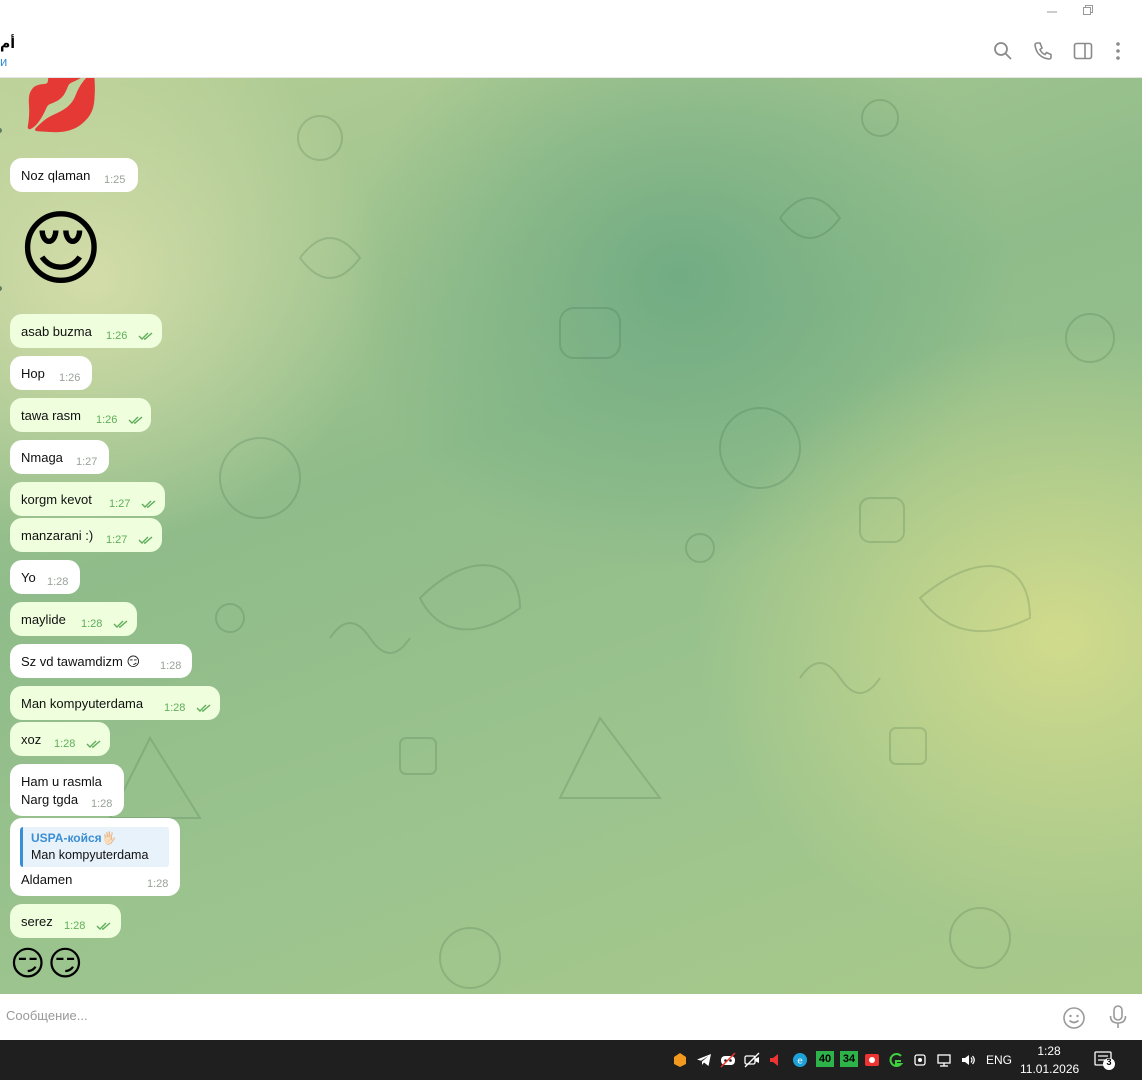 The width and height of the screenshot is (1142, 1080). Describe the element at coordinates (50, 799) in the screenshot. I see `message-text-line: Narg tgda` at that location.